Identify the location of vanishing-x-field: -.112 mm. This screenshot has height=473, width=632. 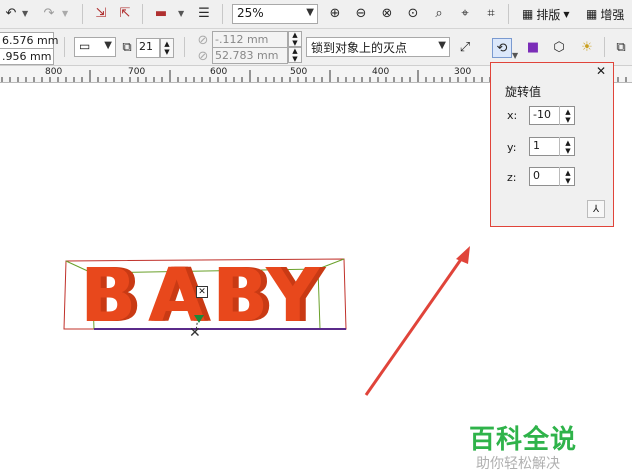
(250, 39).